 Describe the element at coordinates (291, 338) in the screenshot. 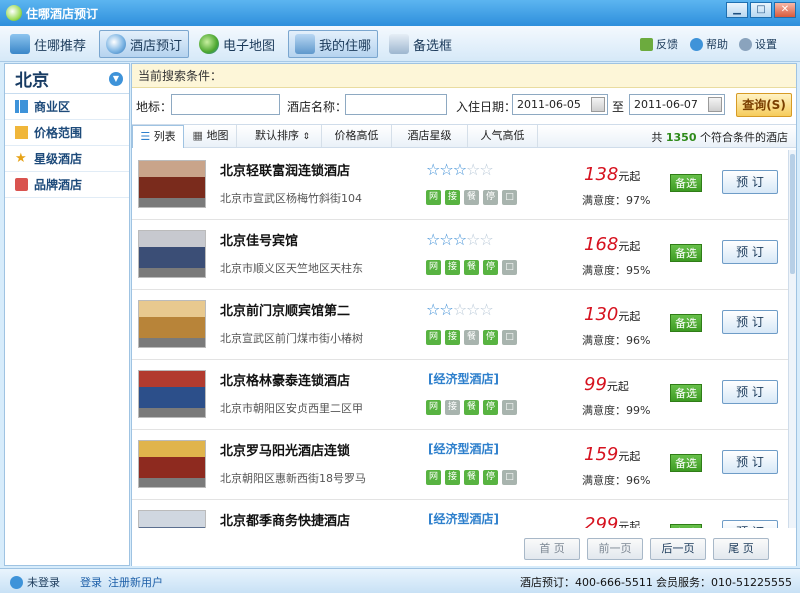

I see `hotel-address: 北京宣武区前门煤市街小椿树` at that location.